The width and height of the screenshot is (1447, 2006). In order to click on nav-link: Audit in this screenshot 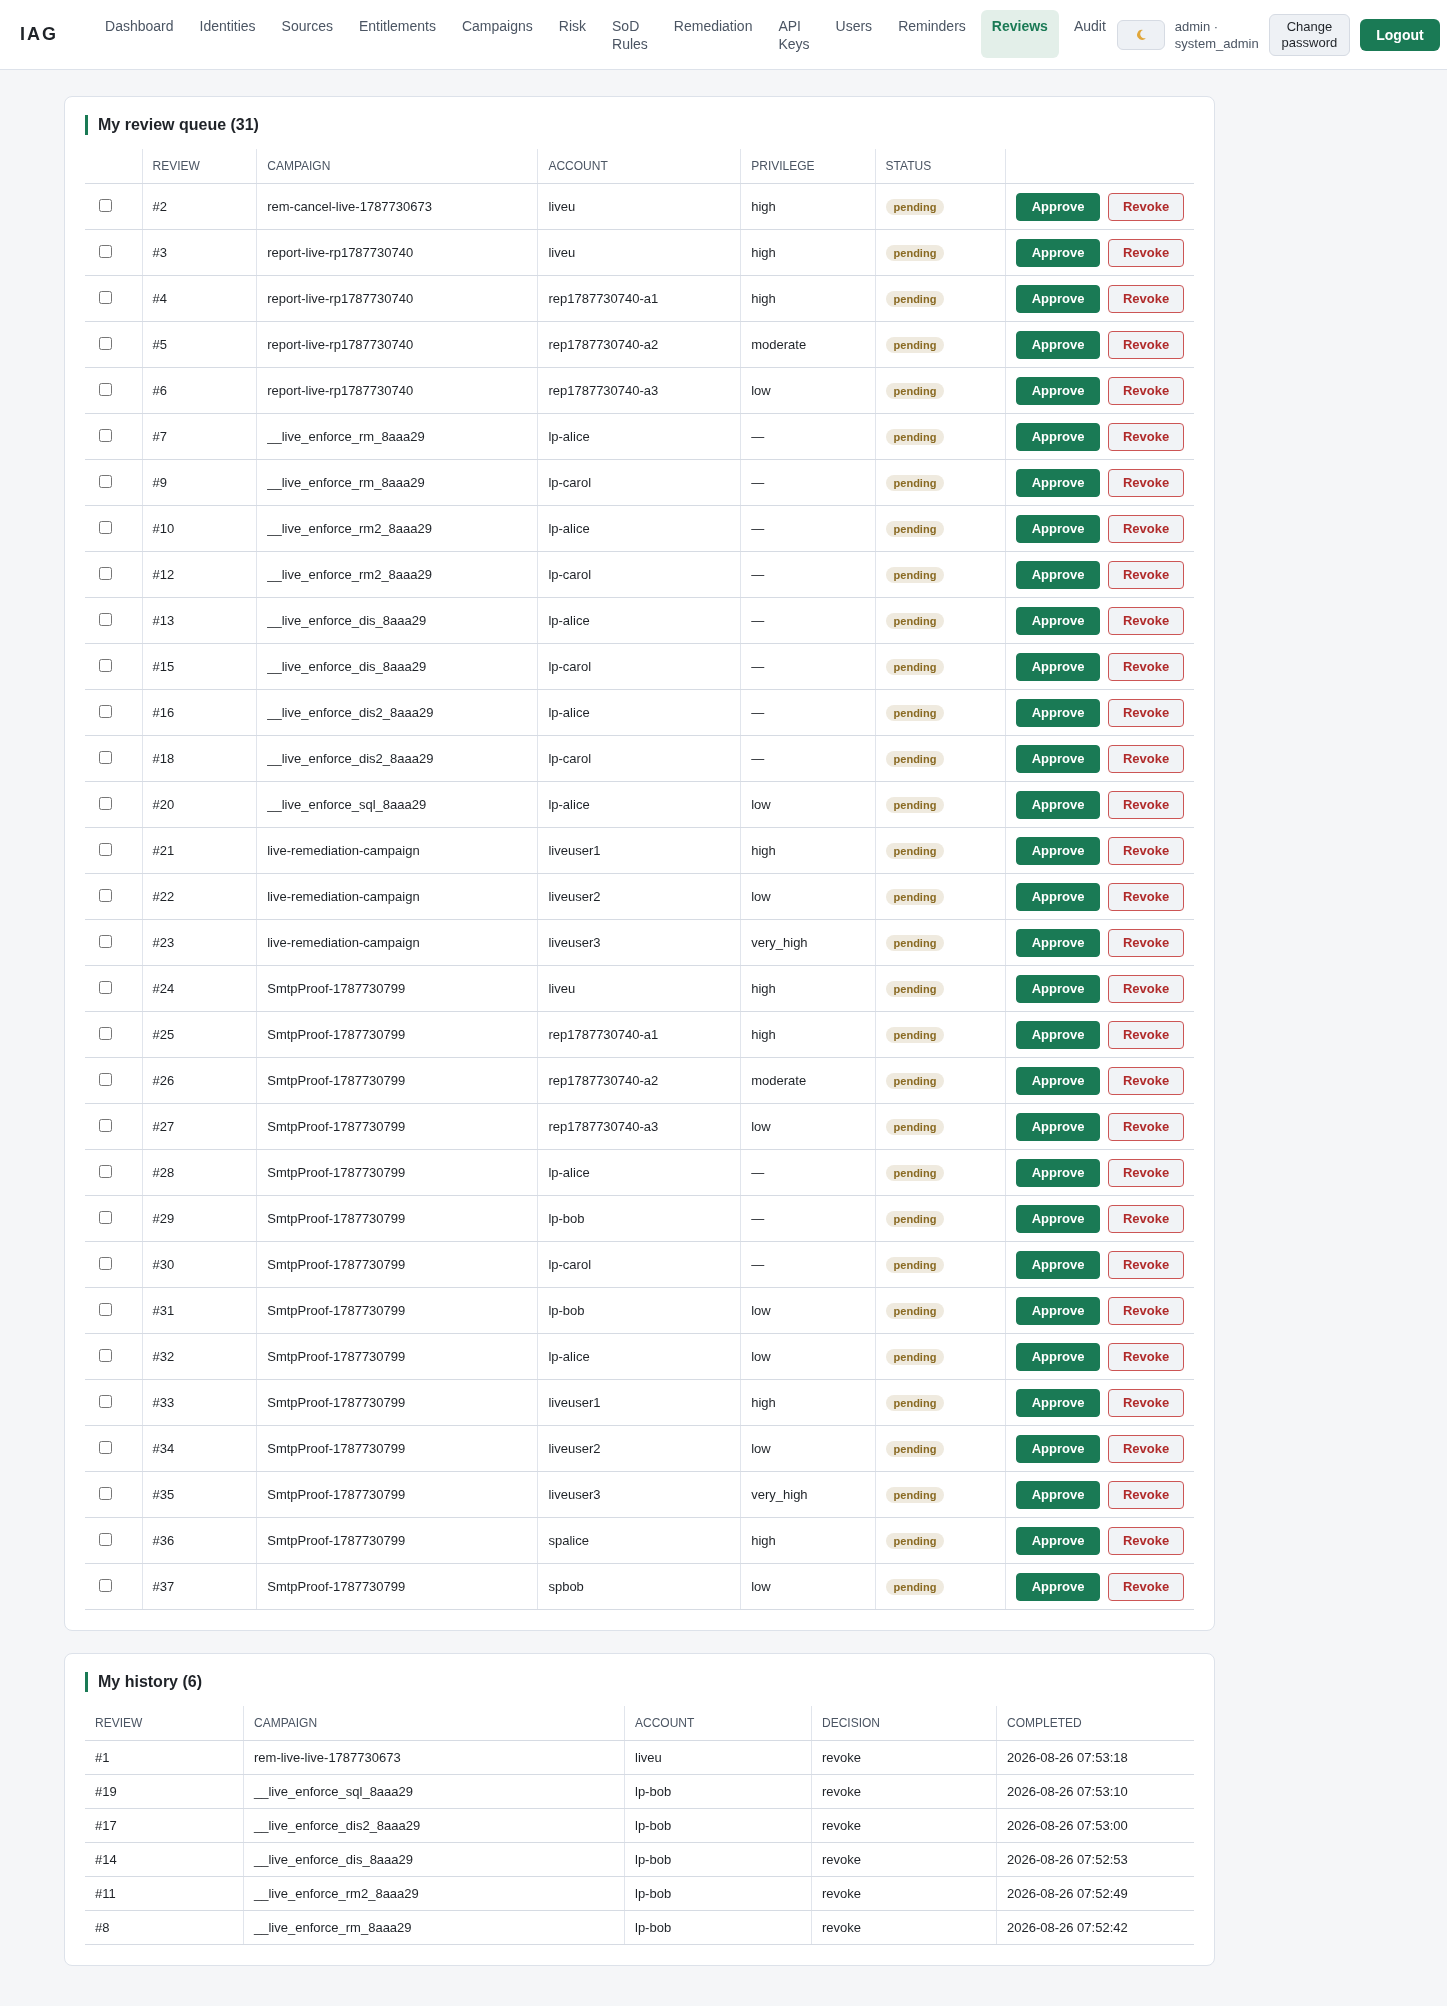, I will do `click(1089, 34)`.